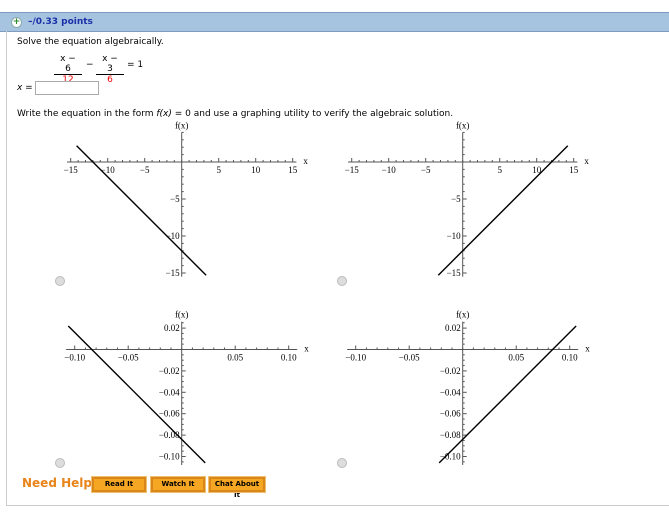 This screenshot has height=520, width=669. I want to click on chart-4-x-tick-label: −0.10, so click(355, 358).